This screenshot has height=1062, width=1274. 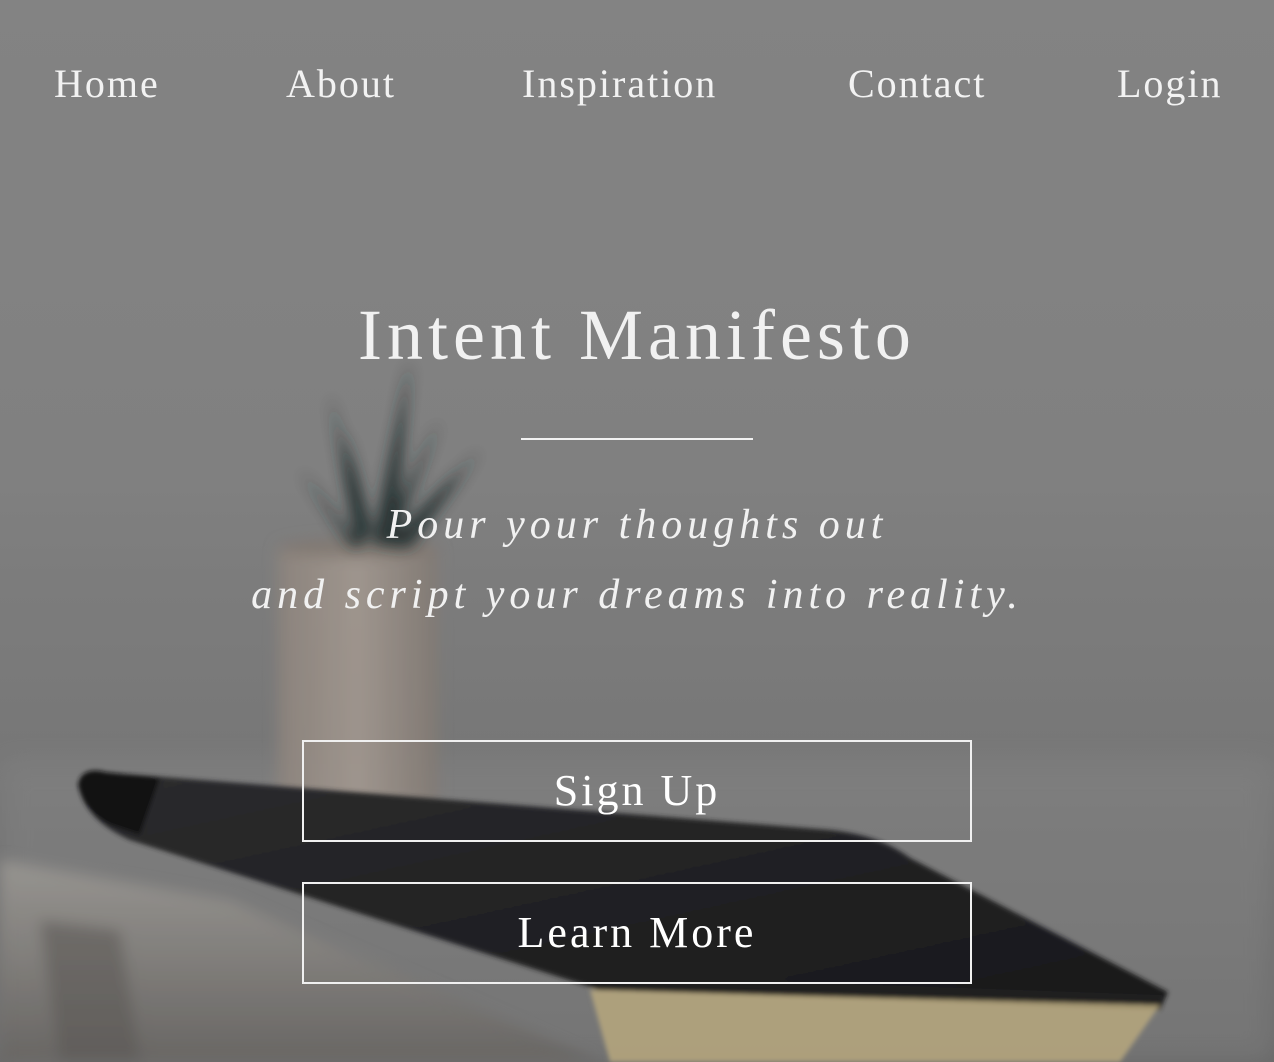 I want to click on nav-home-link: Home, so click(x=107, y=84).